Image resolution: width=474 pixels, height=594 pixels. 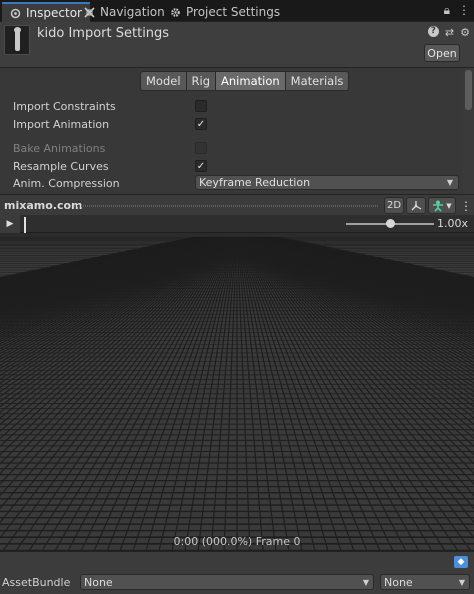 What do you see at coordinates (237, 572) in the screenshot?
I see `asset-bundle-panel: ◆ AssetBundle None ▼ None ▼` at bounding box center [237, 572].